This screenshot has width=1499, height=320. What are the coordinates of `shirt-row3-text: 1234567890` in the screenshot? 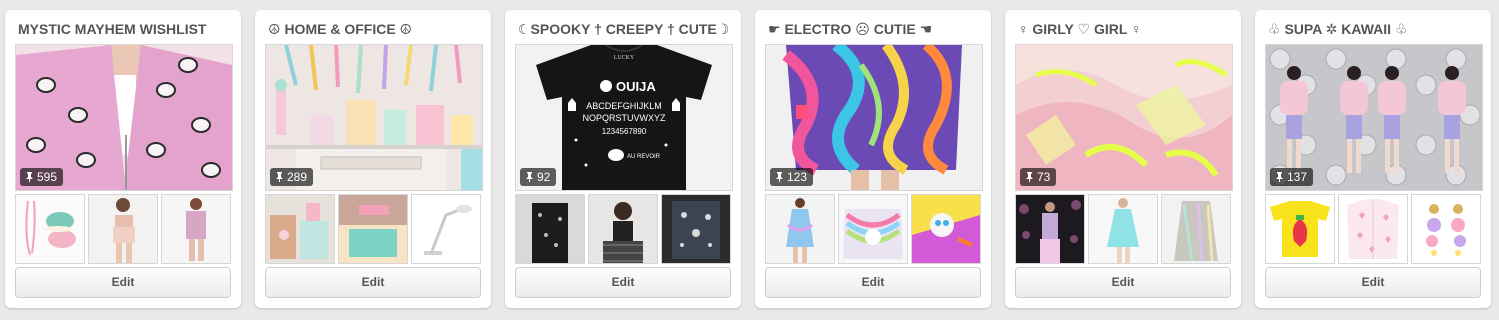 It's located at (624, 131).